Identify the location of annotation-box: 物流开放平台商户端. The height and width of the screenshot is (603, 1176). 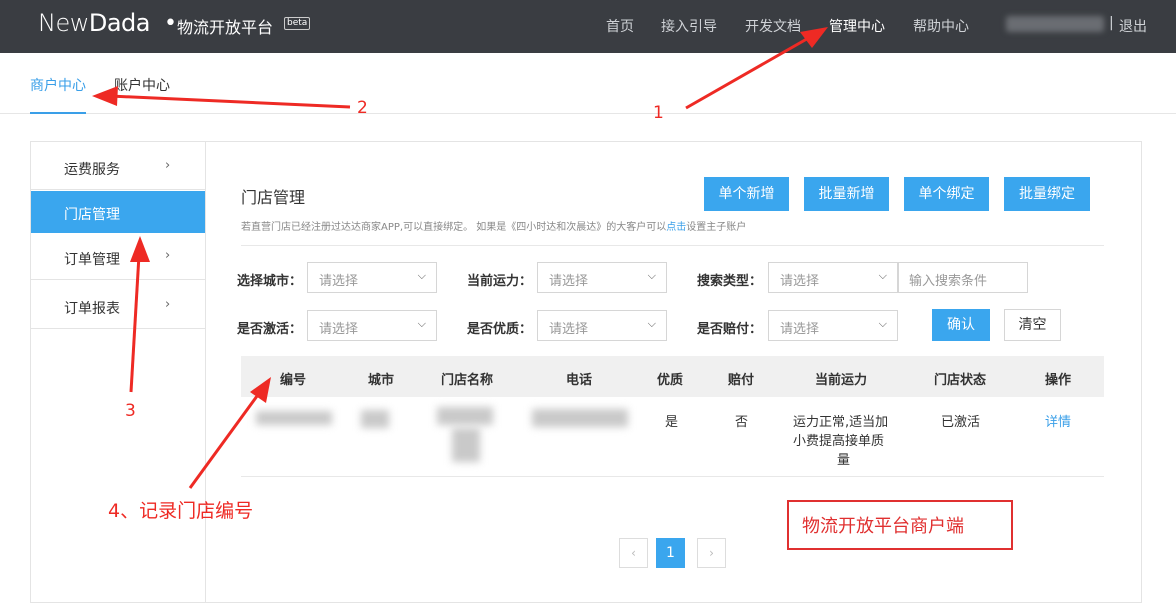
(900, 525).